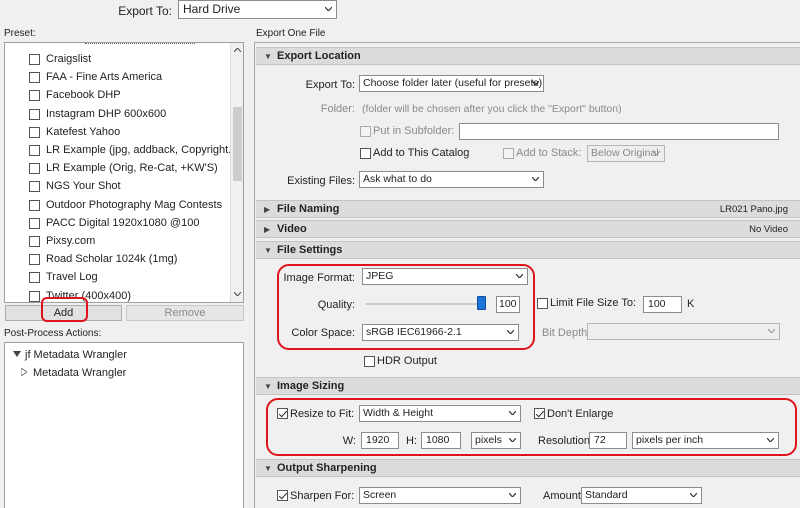 The height and width of the screenshot is (508, 800). What do you see at coordinates (53, 333) in the screenshot?
I see `post-process-label: Post-Process Actions:` at bounding box center [53, 333].